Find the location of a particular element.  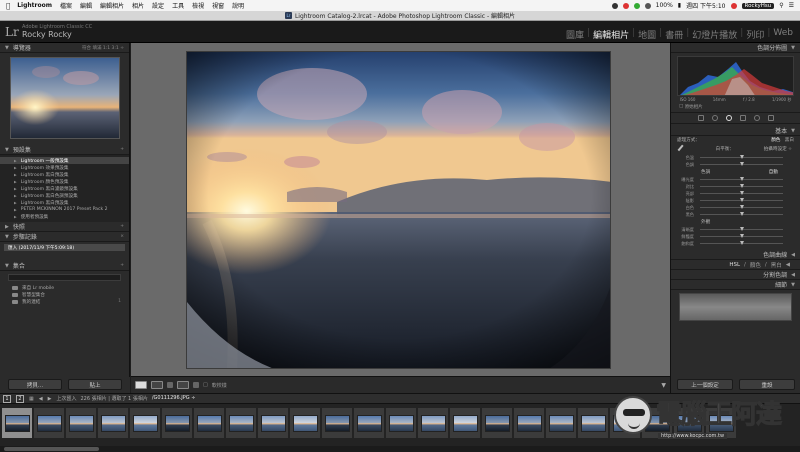

module-develop: 編輯相片 is located at coordinates (611, 34).